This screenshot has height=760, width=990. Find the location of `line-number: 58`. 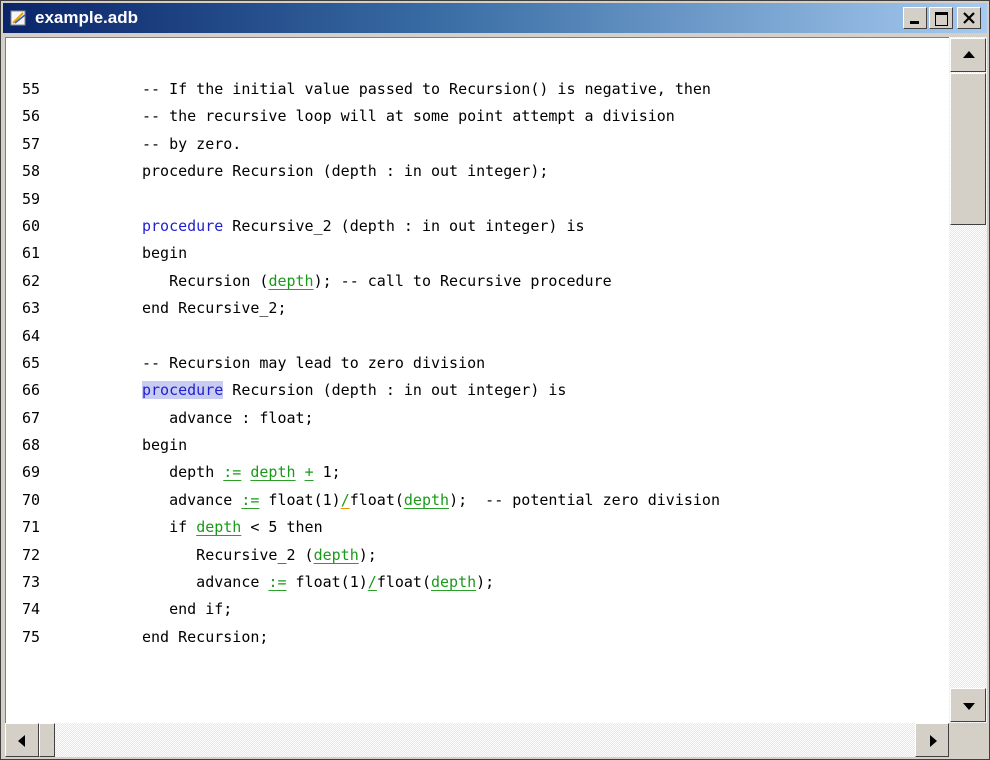

line-number: 58 is located at coordinates (31, 171).